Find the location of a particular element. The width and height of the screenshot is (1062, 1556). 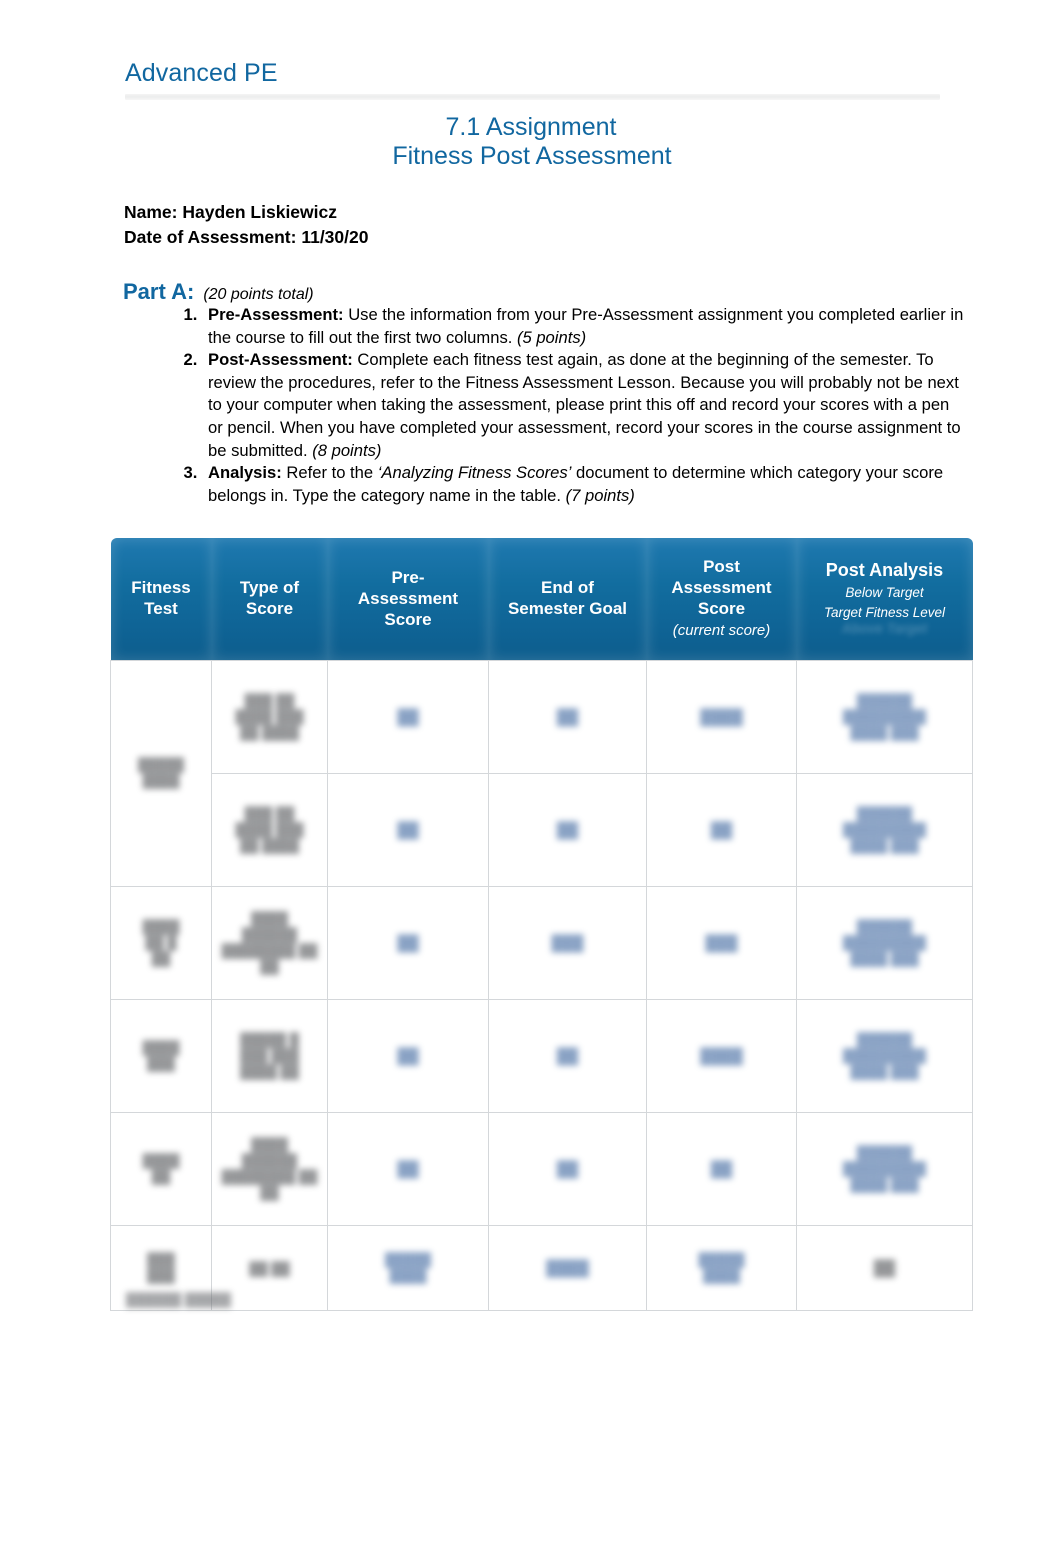

assignment-number: 7.1 Assignment is located at coordinates (531, 127).